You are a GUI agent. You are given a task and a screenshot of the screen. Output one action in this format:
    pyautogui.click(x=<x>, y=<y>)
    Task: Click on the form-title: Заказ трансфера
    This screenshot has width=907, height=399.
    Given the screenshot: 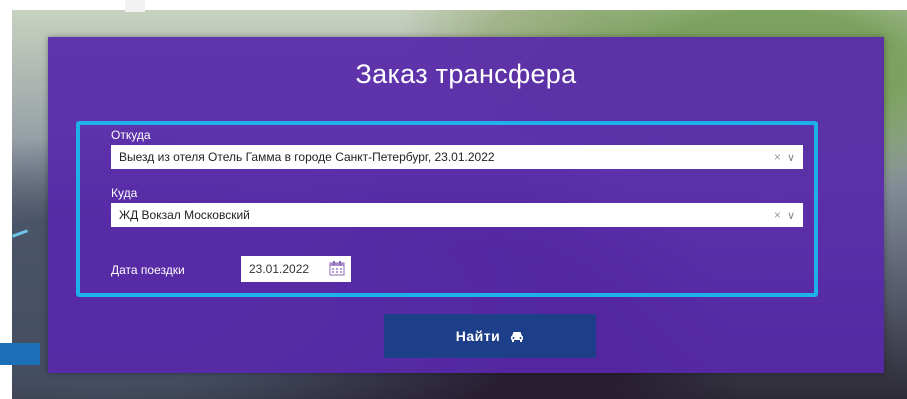 What is the action you would take?
    pyautogui.click(x=466, y=74)
    